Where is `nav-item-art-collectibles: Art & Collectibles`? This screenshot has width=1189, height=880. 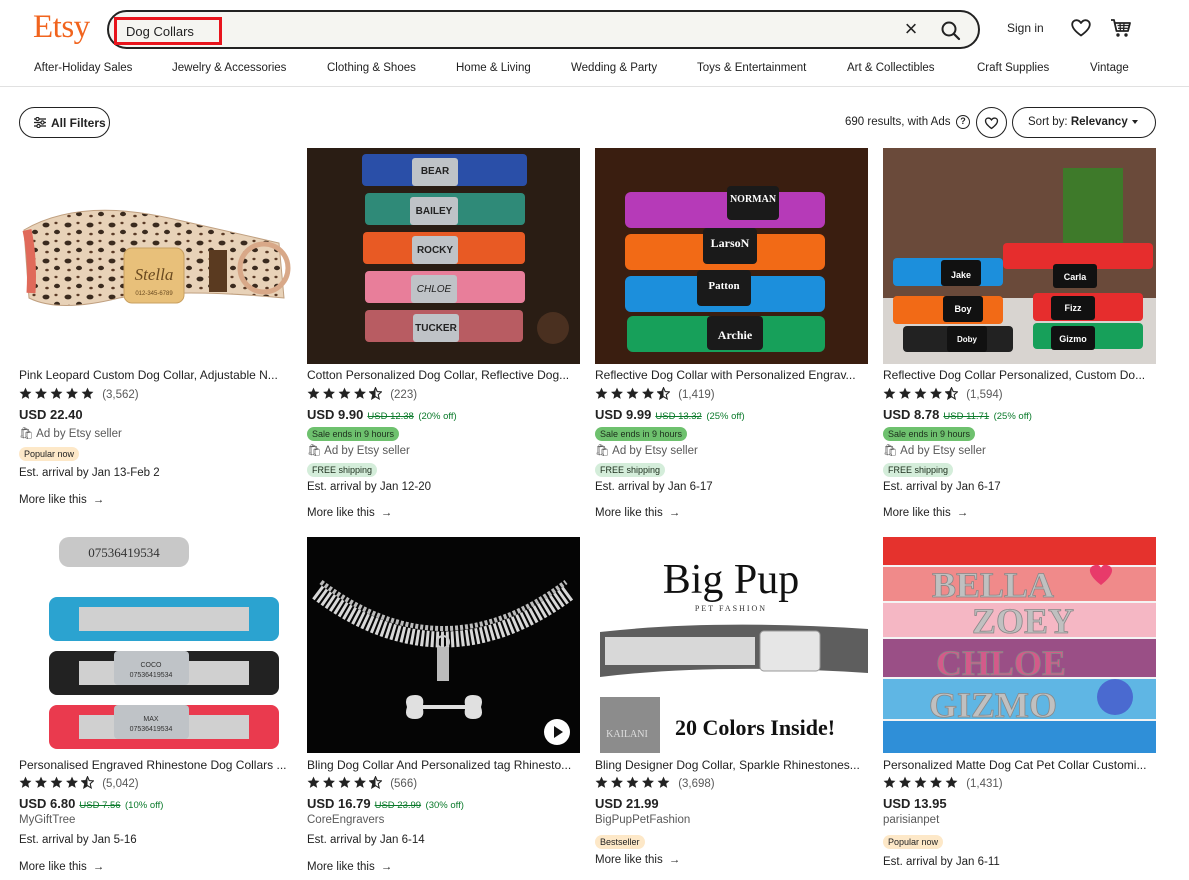
nav-item-art-collectibles: Art & Collectibles is located at coordinates (891, 68).